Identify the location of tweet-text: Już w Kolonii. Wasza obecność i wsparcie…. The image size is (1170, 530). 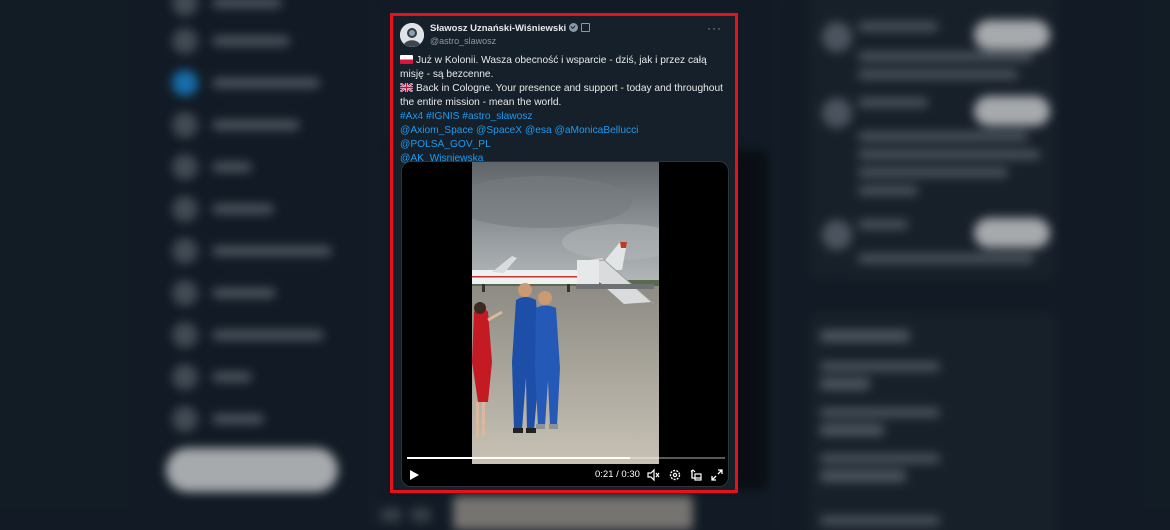
(564, 110).